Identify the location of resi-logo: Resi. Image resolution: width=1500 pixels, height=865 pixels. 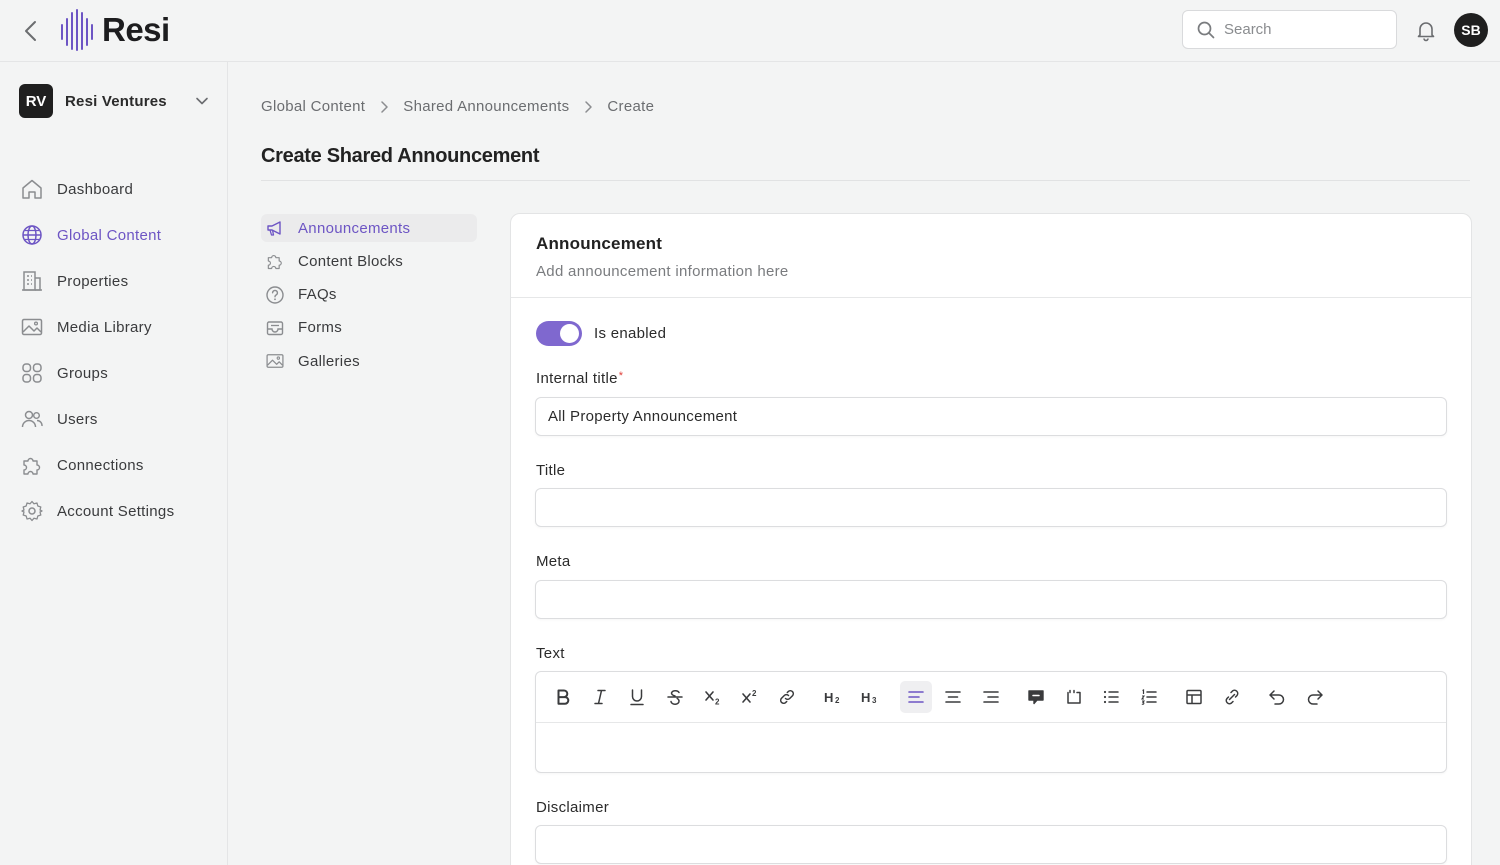
(115, 30).